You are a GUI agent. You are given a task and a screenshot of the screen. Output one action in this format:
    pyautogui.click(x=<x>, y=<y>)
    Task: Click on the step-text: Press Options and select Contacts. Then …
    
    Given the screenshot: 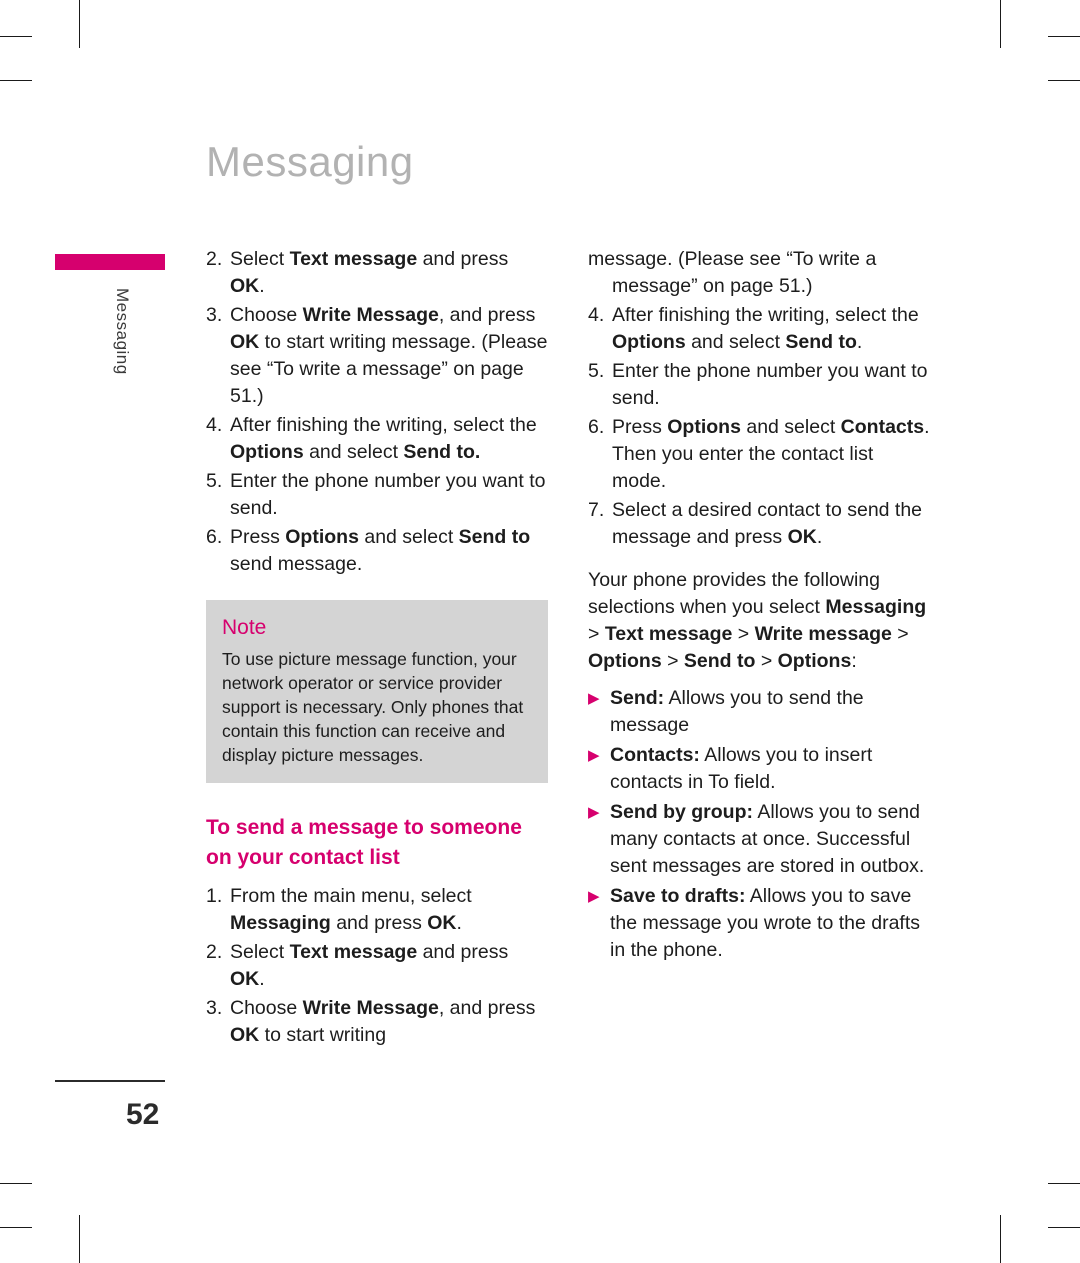 What is the action you would take?
    pyautogui.click(x=771, y=454)
    